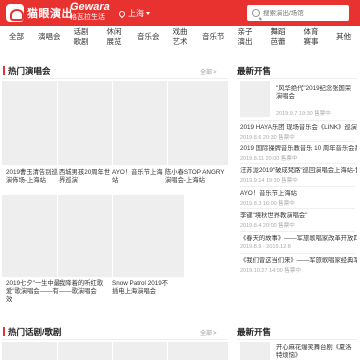 The height and width of the screenshot is (360, 360). What do you see at coordinates (34, 177) in the screenshot?
I see `concert-title: 2019曹玉清告别巡演佈场-上海站` at bounding box center [34, 177].